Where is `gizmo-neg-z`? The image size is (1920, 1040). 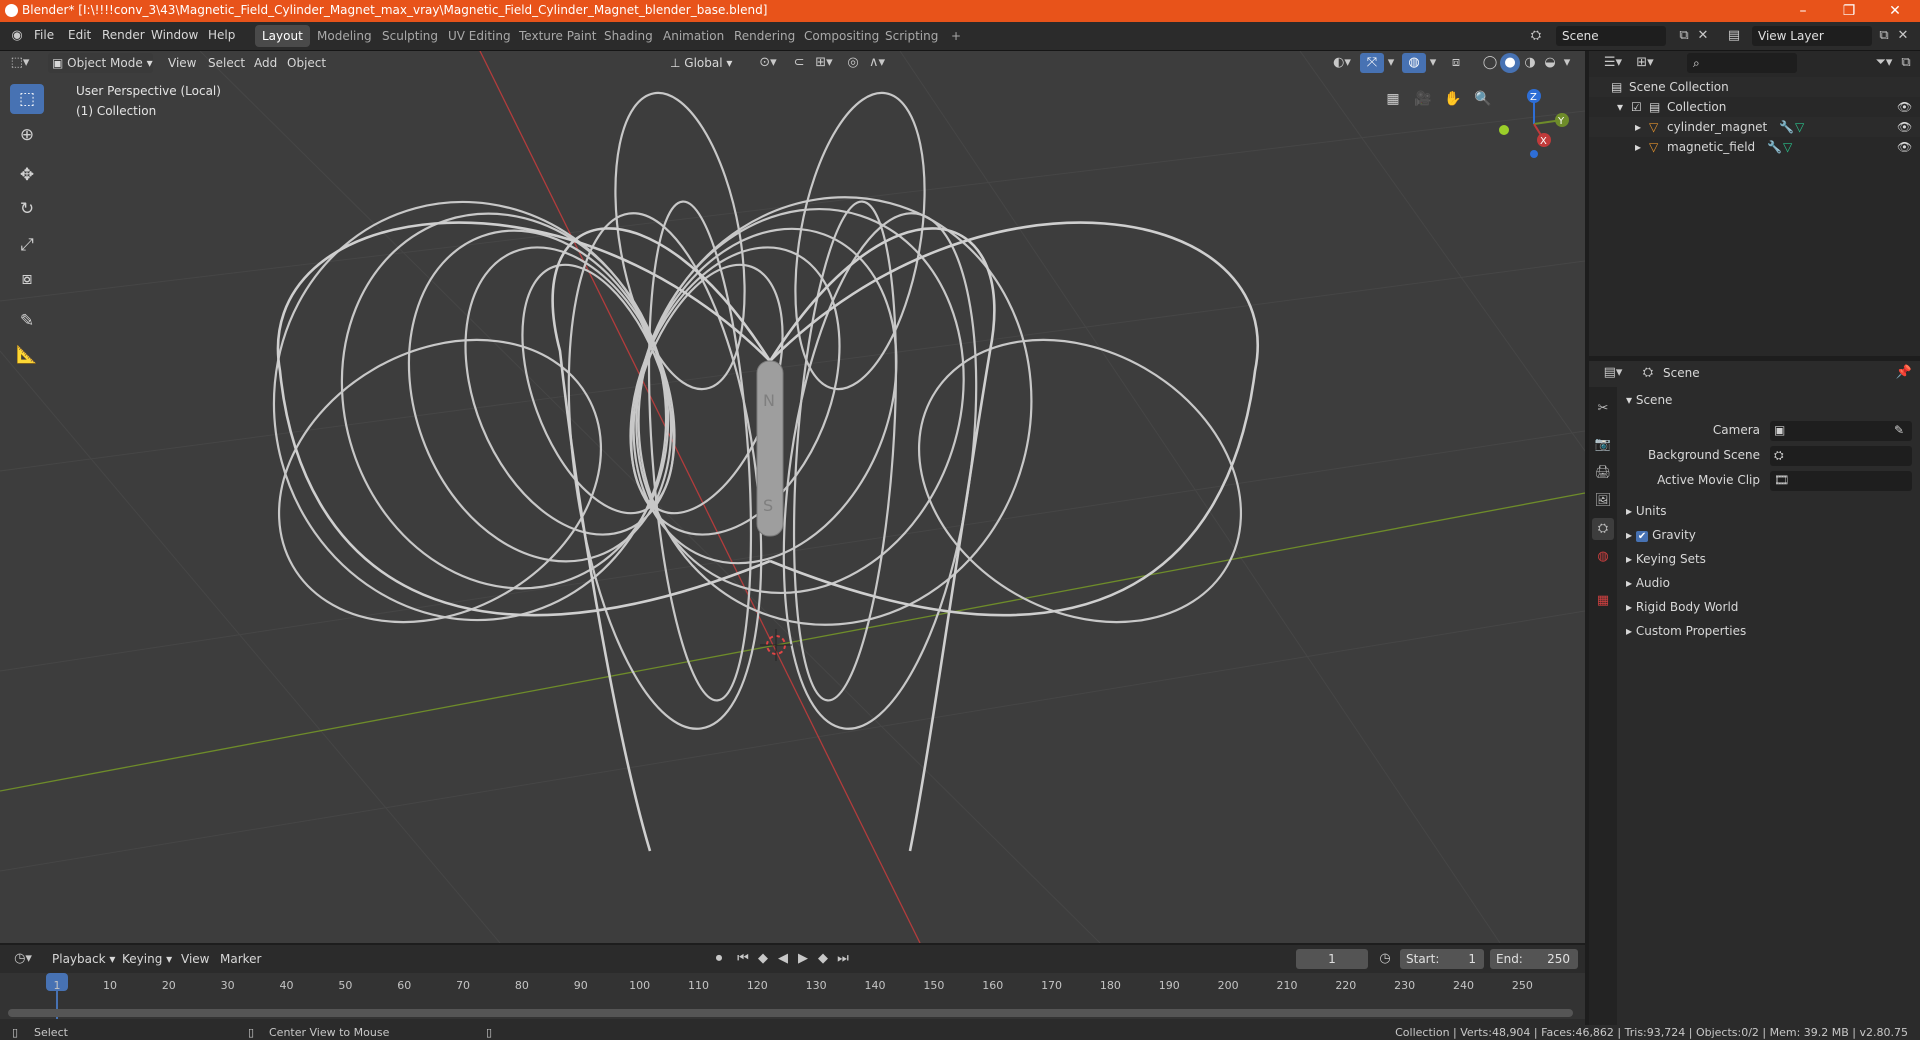 gizmo-neg-z is located at coordinates (1534, 154).